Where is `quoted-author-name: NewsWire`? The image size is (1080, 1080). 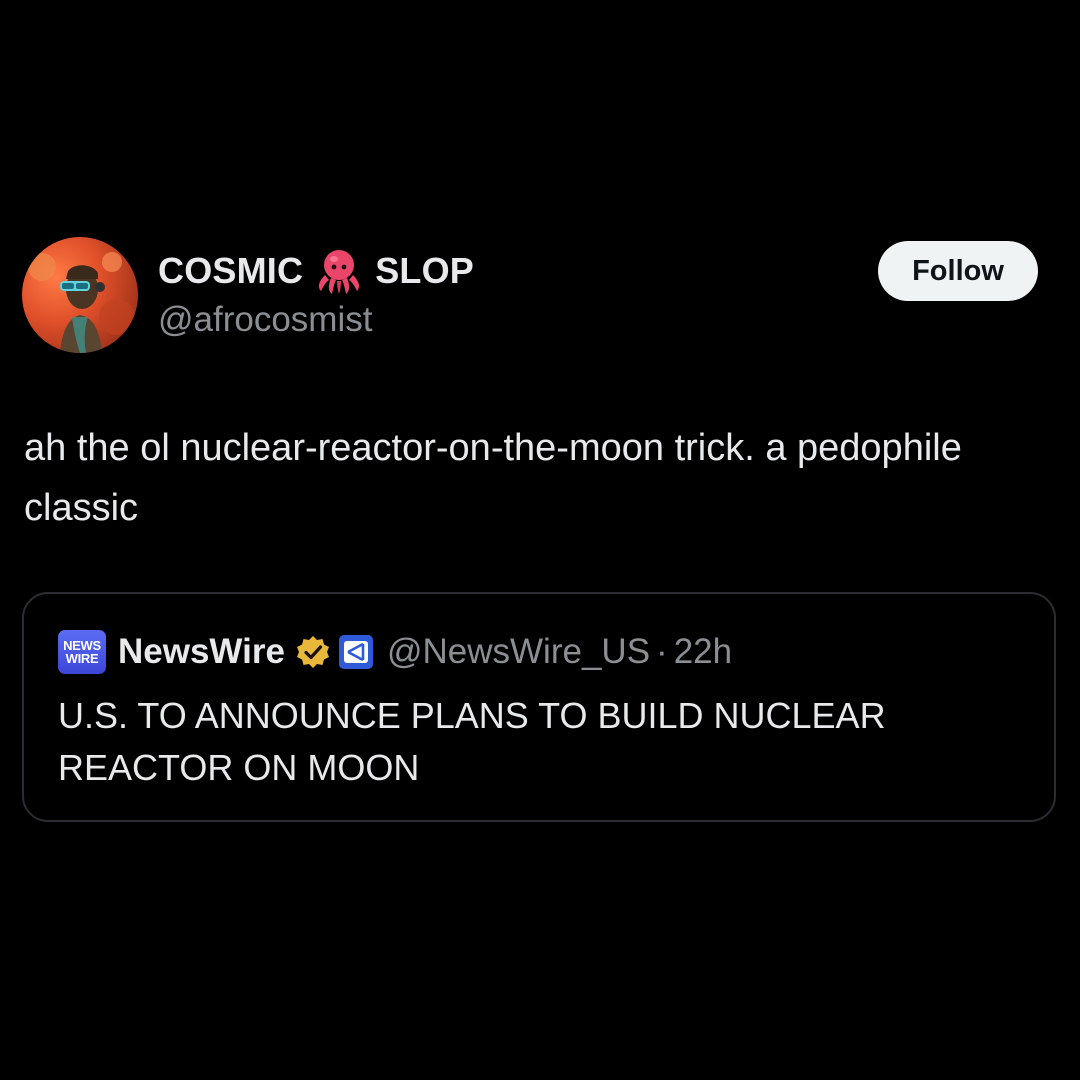
quoted-author-name: NewsWire is located at coordinates (201, 652).